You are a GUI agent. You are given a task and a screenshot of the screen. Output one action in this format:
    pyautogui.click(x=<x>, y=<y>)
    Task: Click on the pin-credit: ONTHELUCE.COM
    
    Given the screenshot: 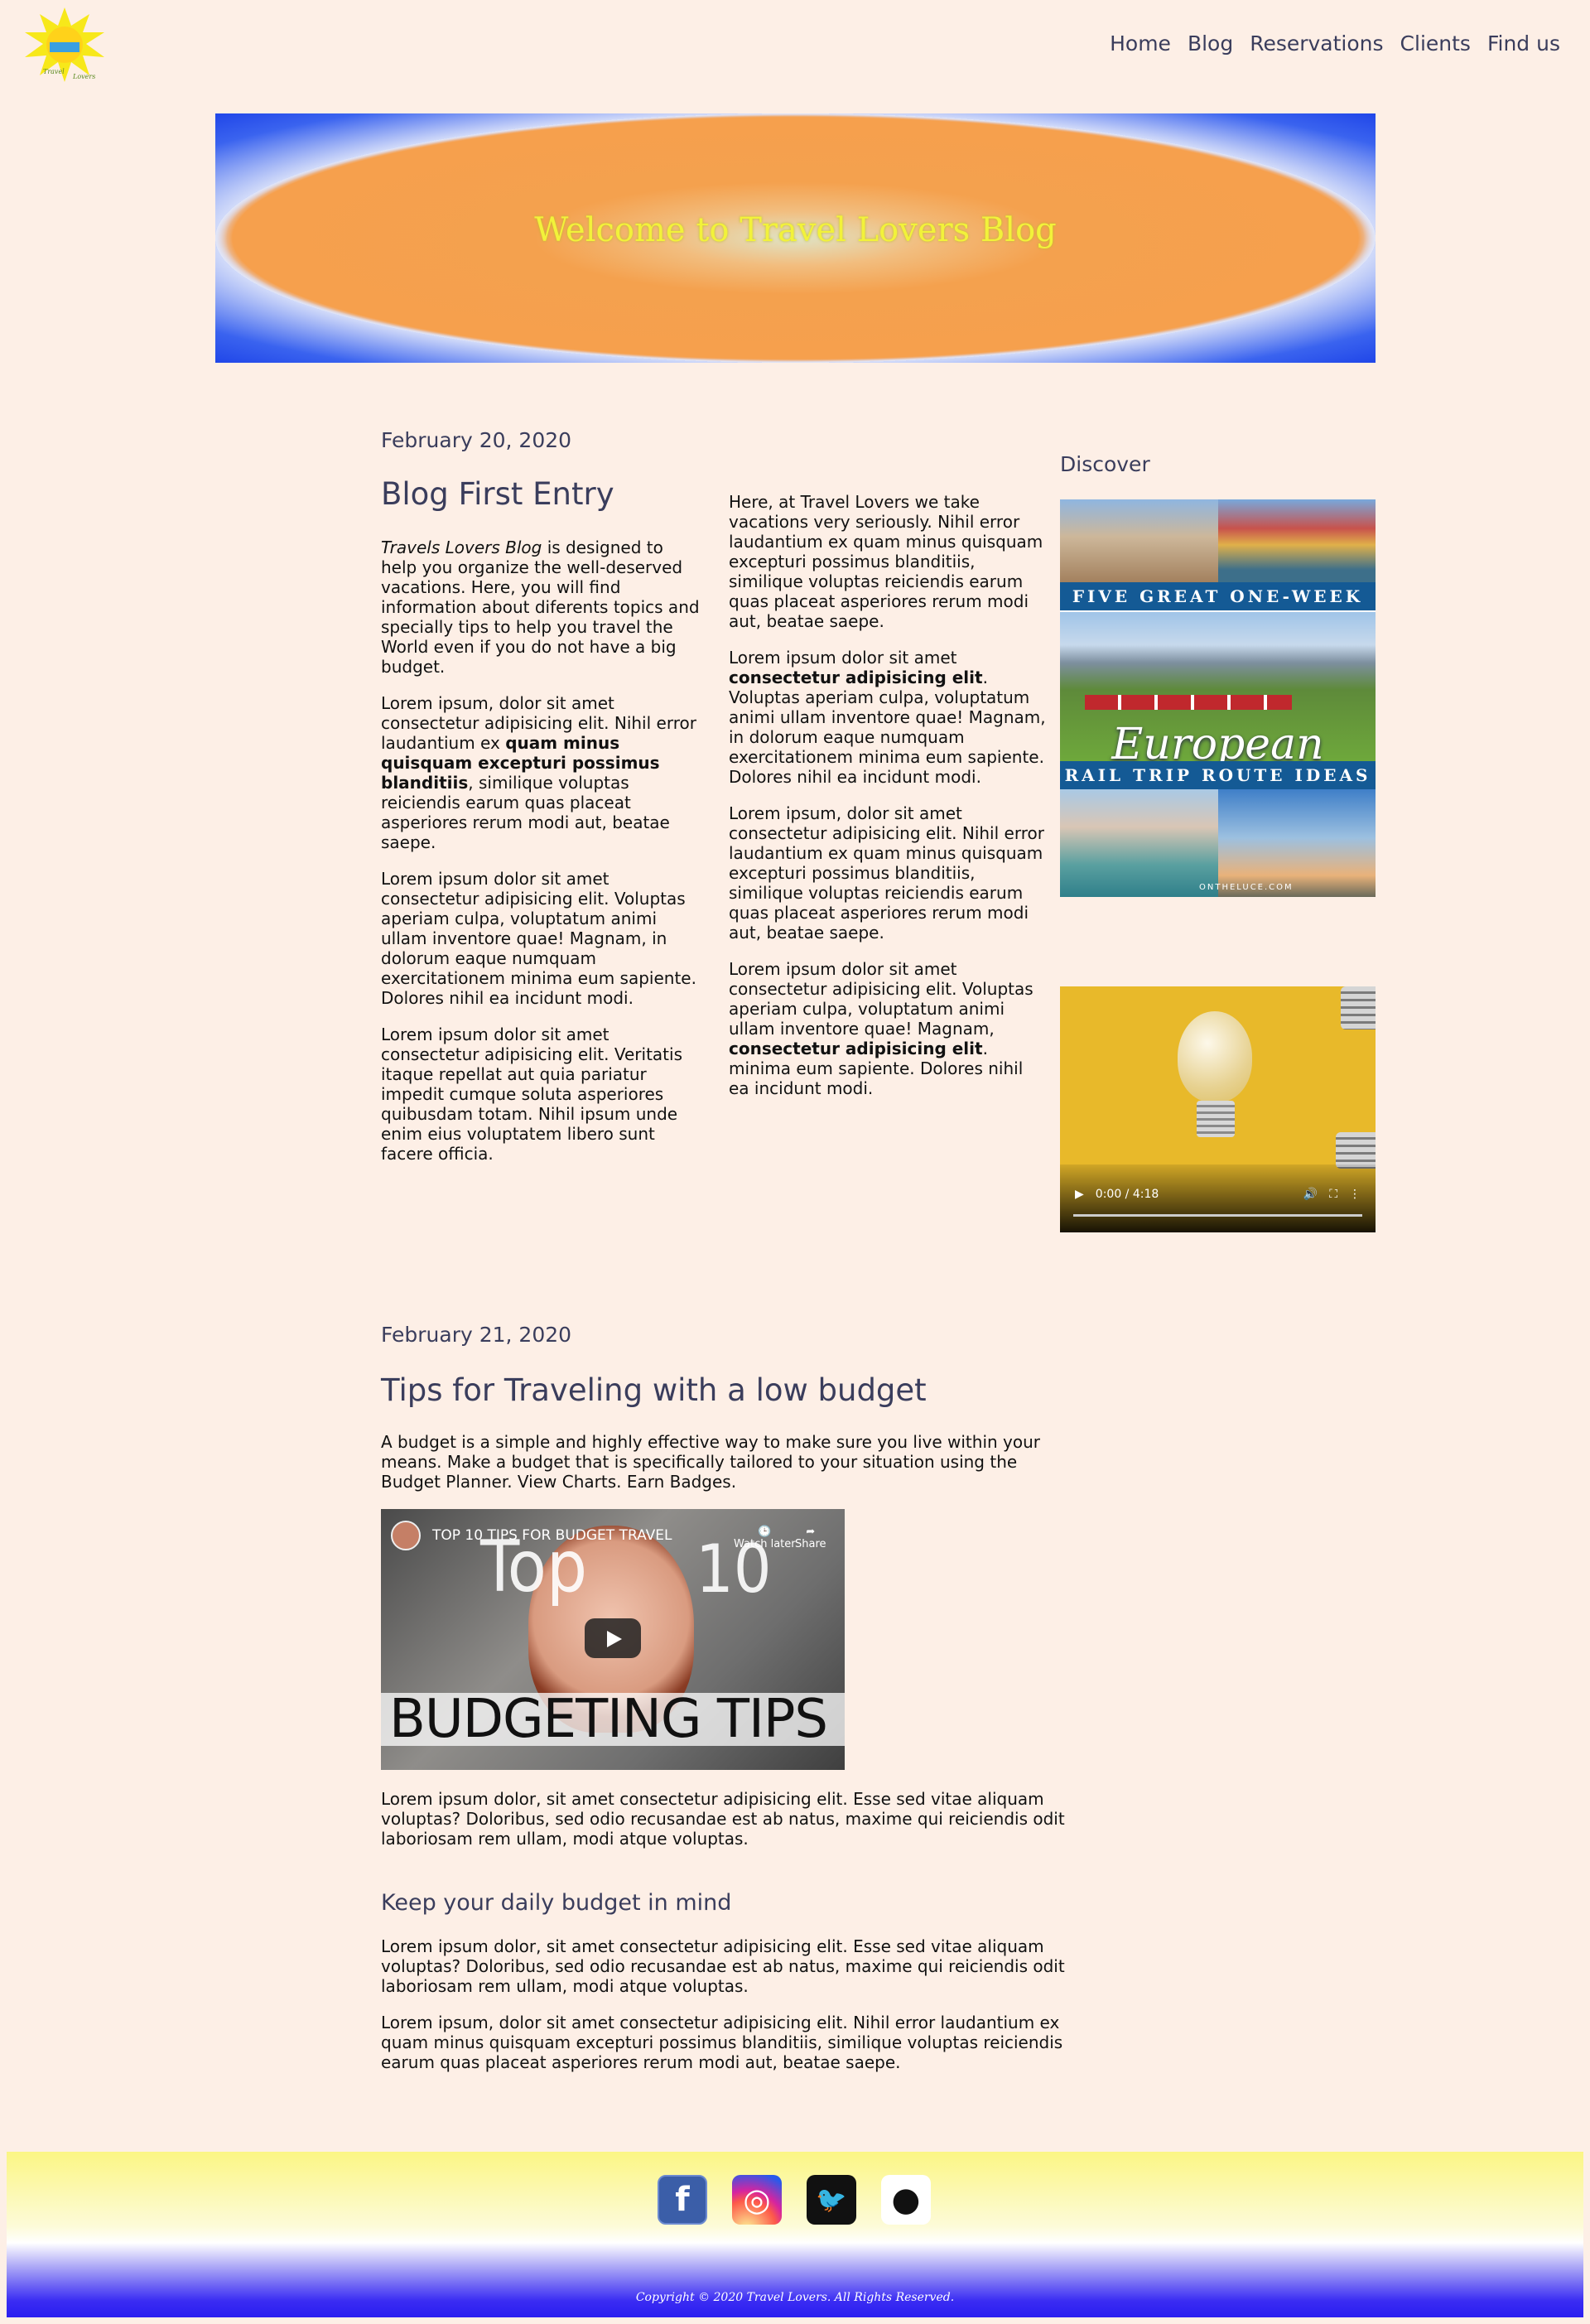 What is the action you would take?
    pyautogui.click(x=1246, y=887)
    